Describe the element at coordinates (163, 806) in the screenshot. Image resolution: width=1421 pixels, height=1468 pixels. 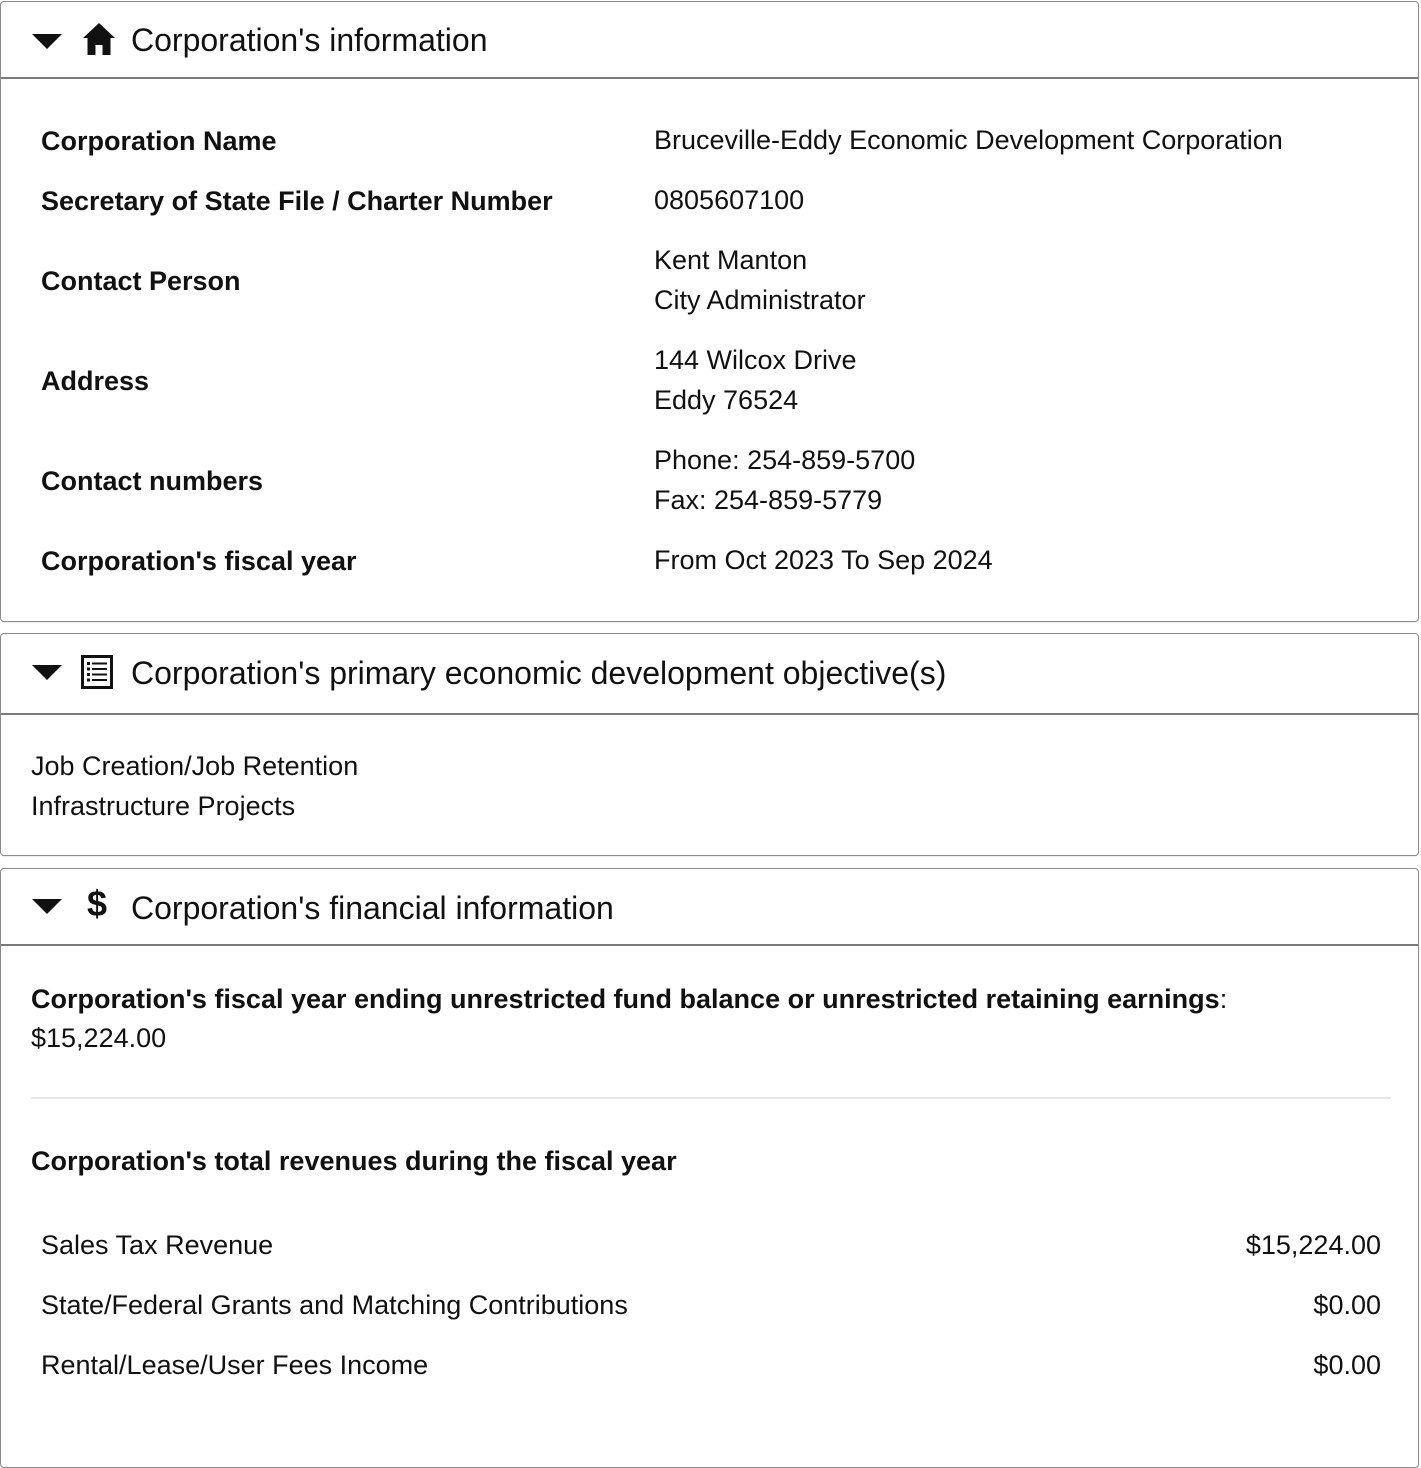
I see `objective-item: Infrastructure Projects` at that location.